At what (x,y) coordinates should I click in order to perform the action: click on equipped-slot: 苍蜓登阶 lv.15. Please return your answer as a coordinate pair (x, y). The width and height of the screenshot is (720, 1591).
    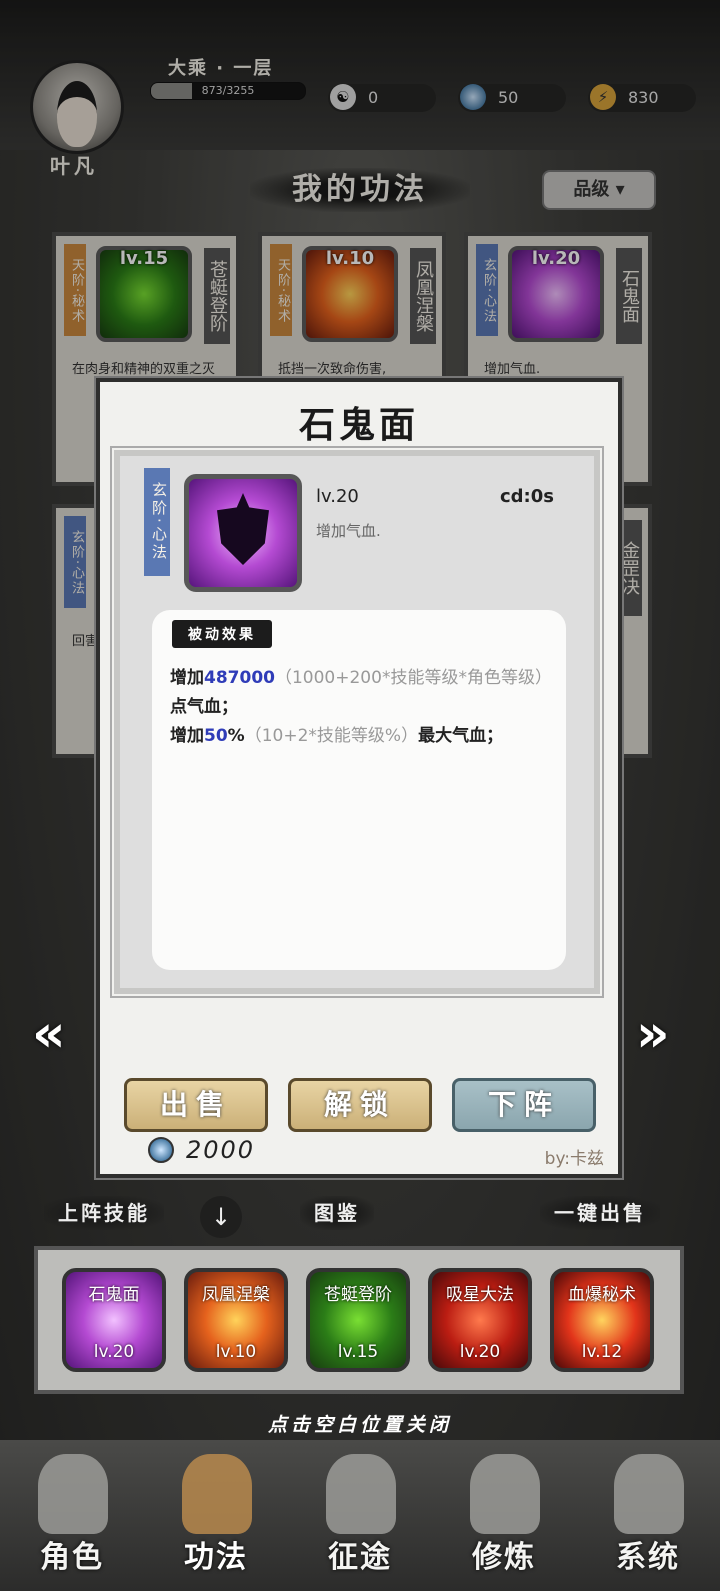
    Looking at the image, I should click on (358, 1320).